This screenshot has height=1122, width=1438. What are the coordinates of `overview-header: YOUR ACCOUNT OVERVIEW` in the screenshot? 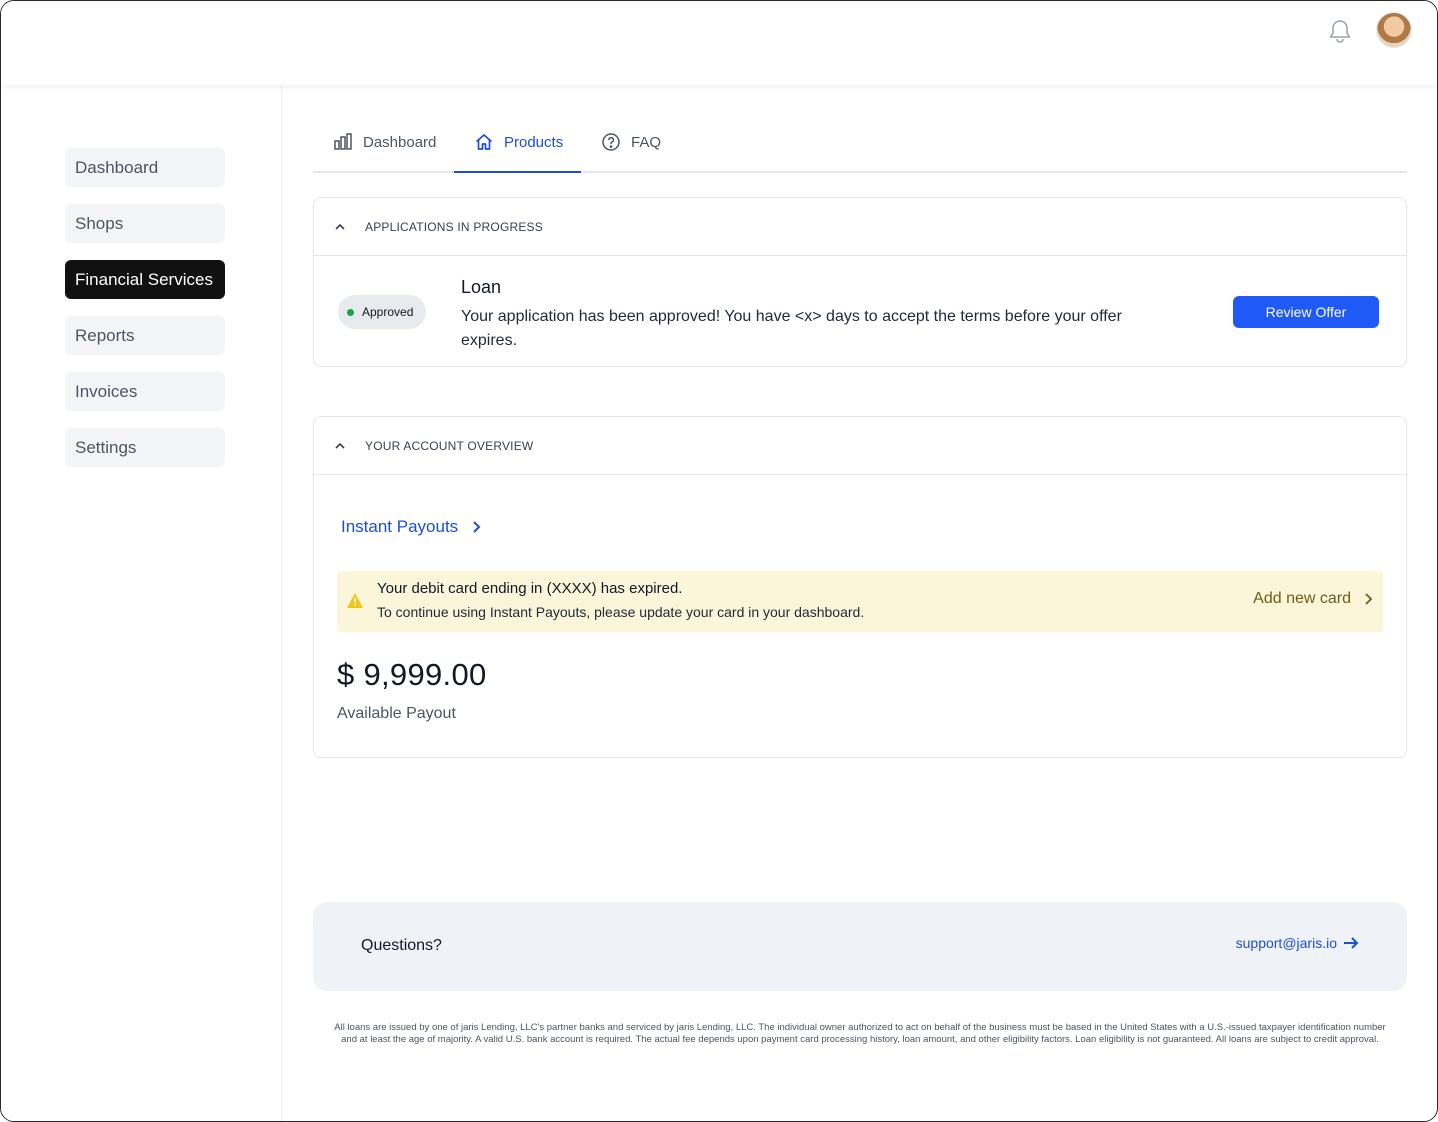 It's located at (860, 446).